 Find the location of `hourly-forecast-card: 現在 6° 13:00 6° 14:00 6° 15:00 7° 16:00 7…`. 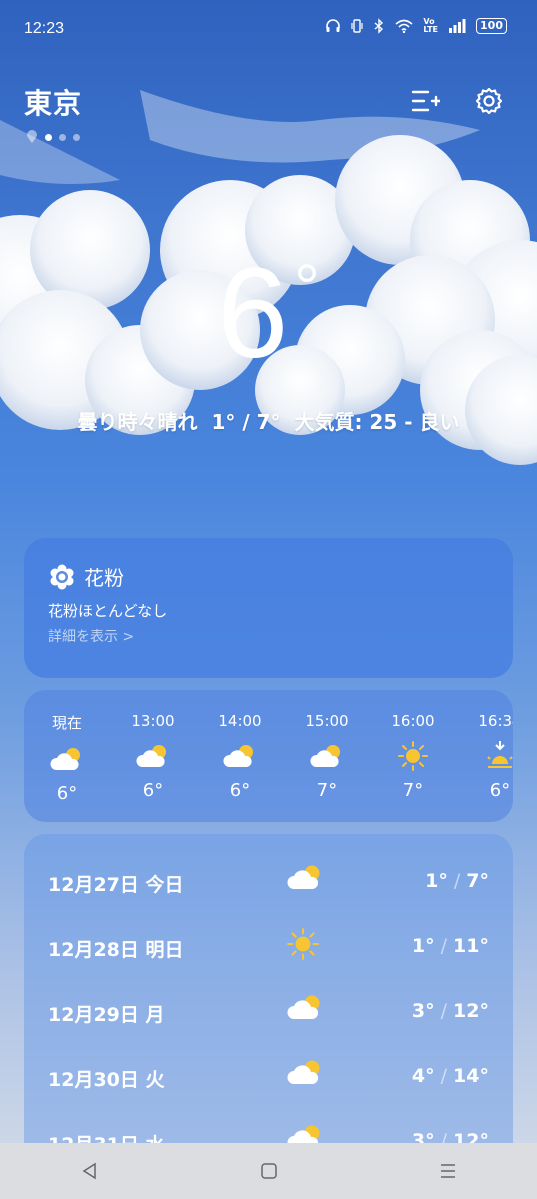

hourly-forecast-card: 現在 6° 13:00 6° 14:00 6° 15:00 7° 16:00 7… is located at coordinates (268, 756).